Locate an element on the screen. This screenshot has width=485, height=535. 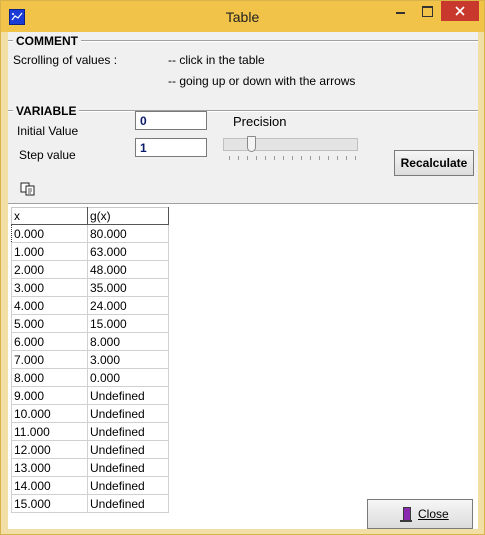
table-row: 14.000 Undefined is located at coordinates (90, 485).